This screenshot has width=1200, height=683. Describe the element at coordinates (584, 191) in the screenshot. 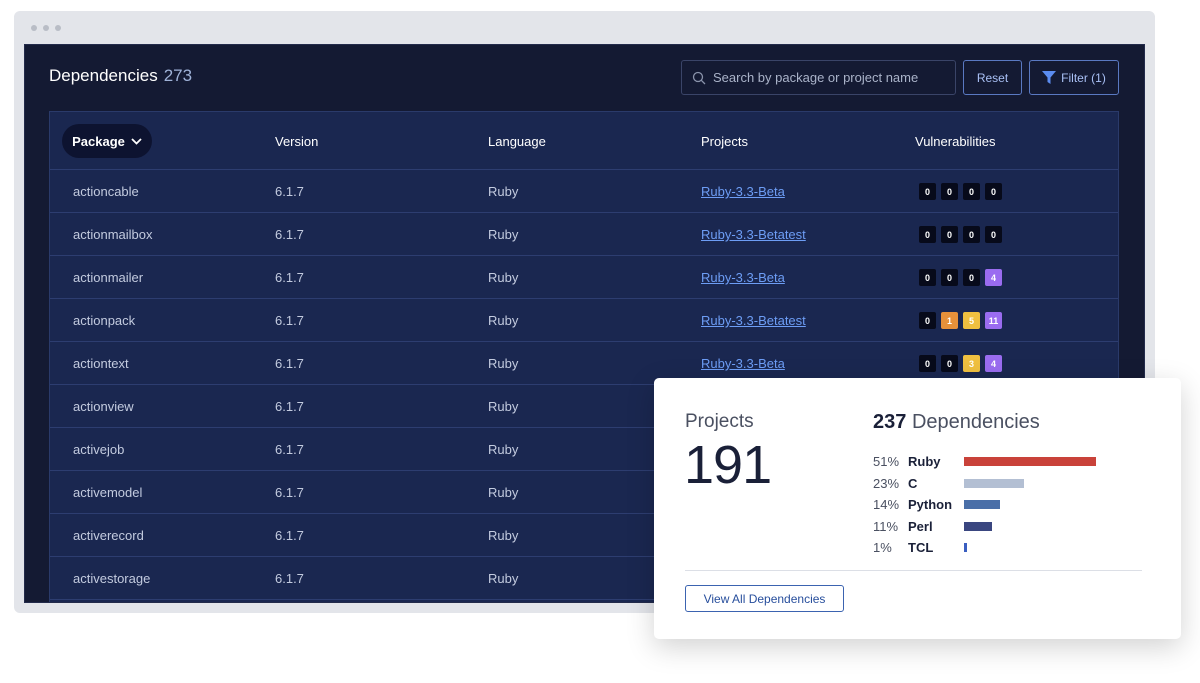

I see `table-row: actioncable 6.1.7 Ruby Ruby-3.3-Beta 0 0 0 0` at that location.